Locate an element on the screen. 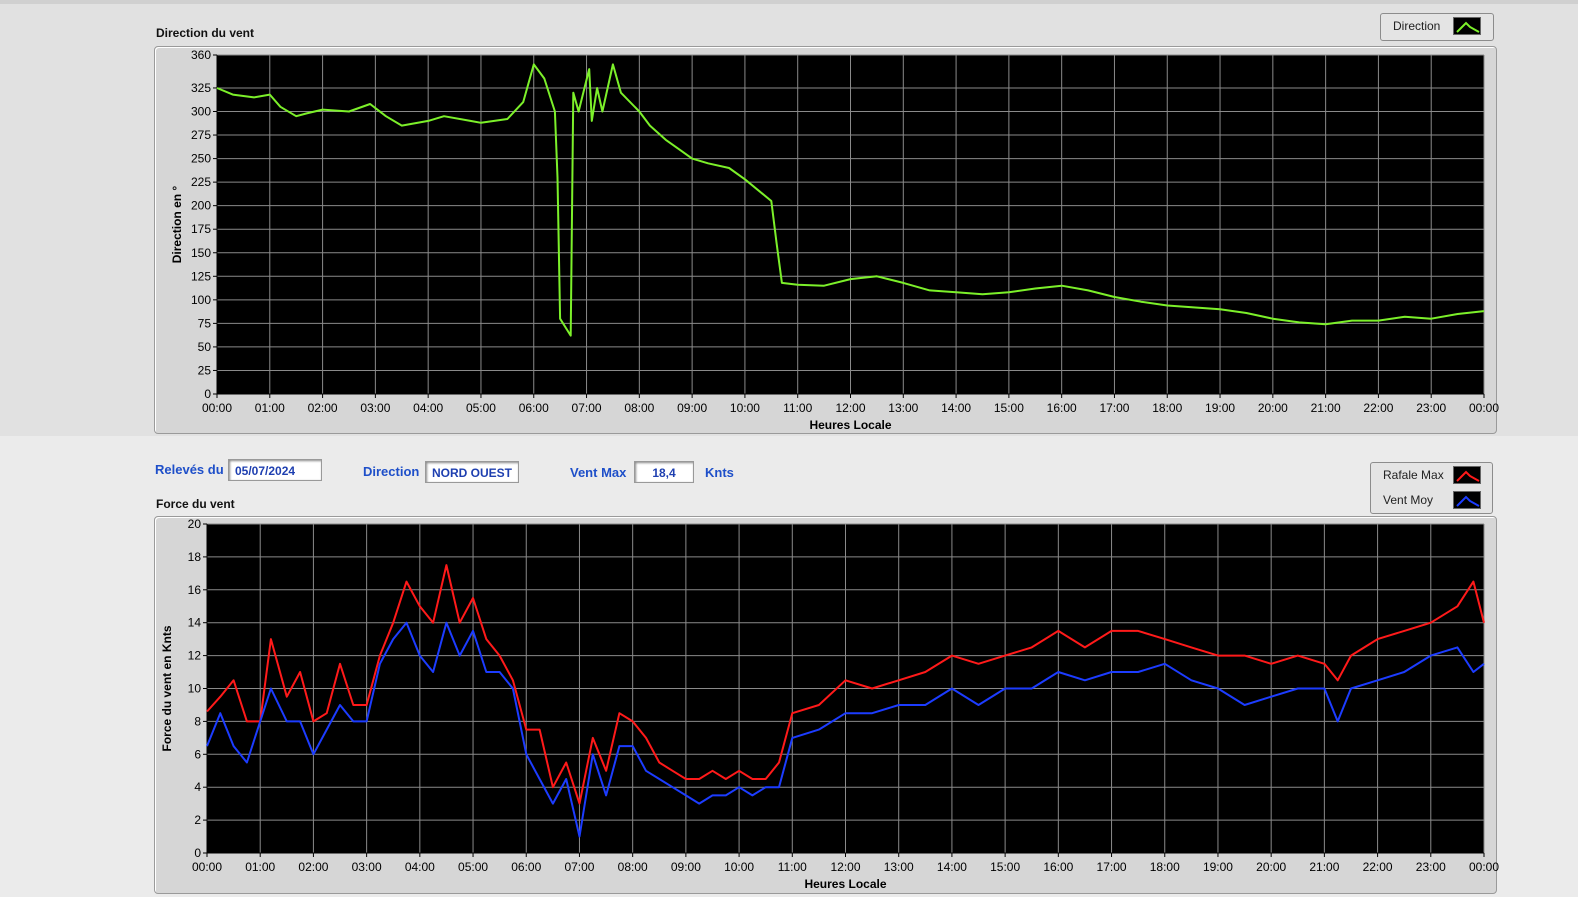 This screenshot has width=1578, height=897. force-tick-label-y: 18 is located at coordinates (195, 557).